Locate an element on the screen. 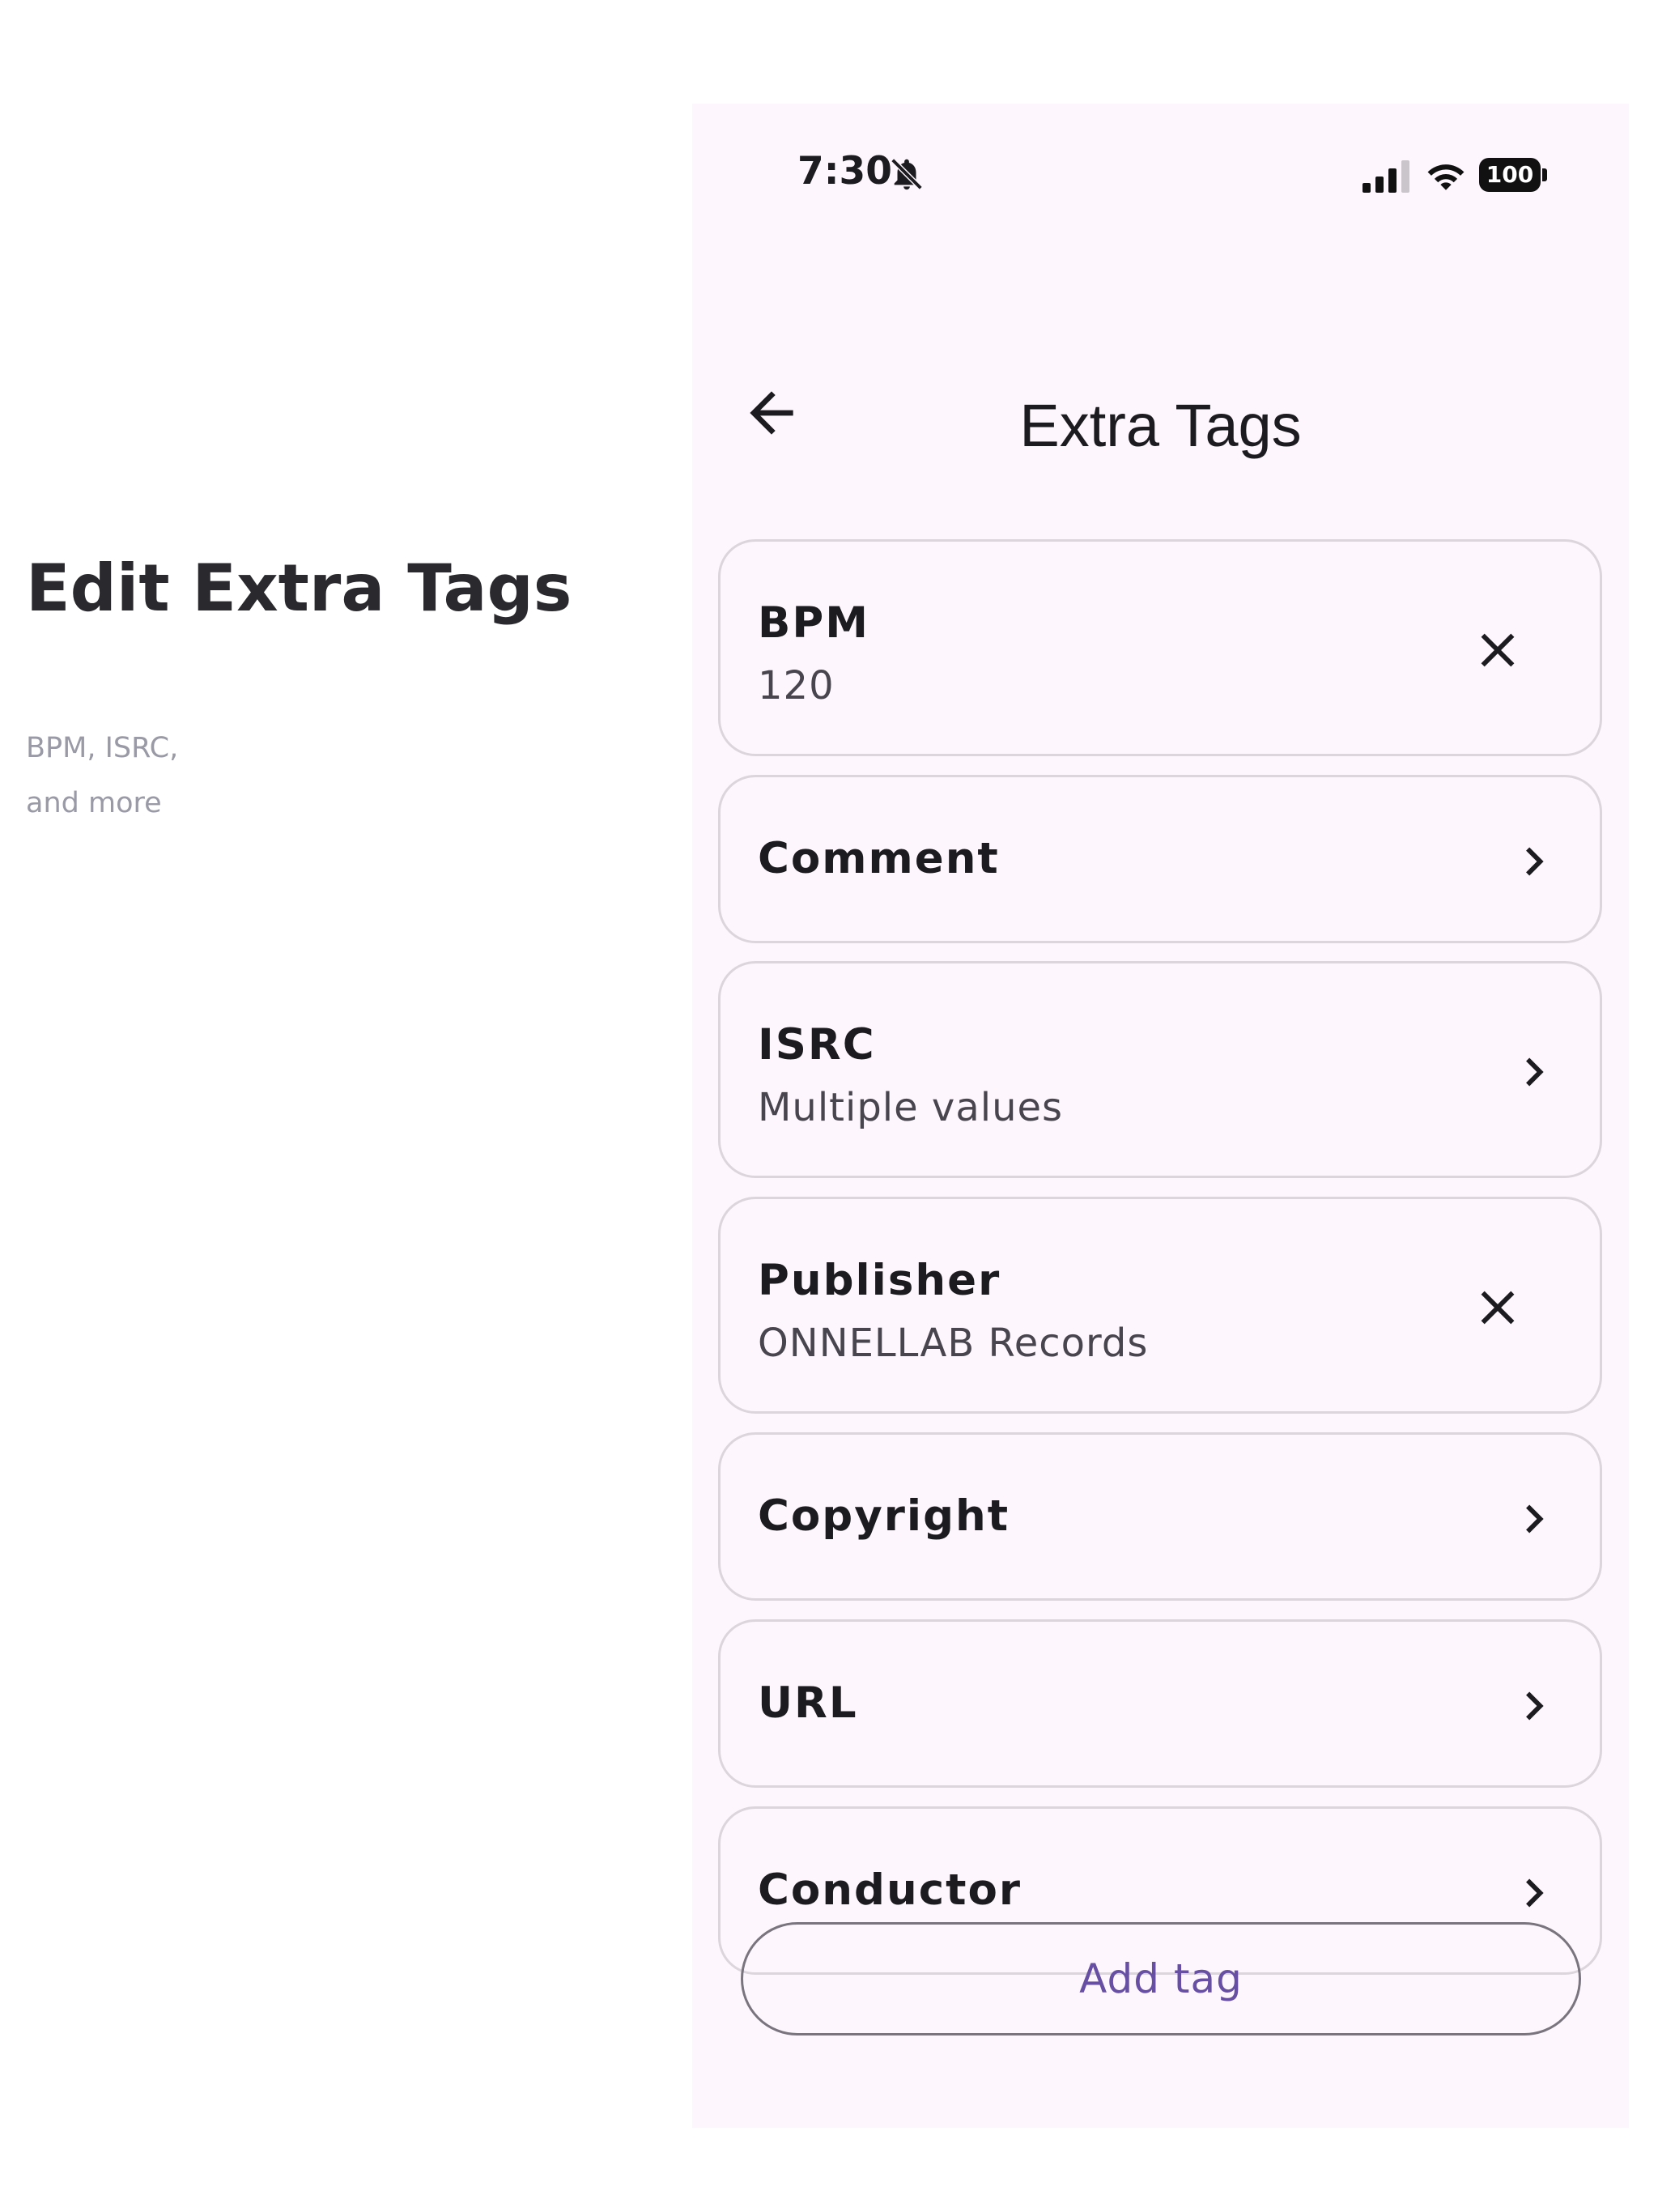 The width and height of the screenshot is (1658, 2212). tag-name: Publisher is located at coordinates (879, 1280).